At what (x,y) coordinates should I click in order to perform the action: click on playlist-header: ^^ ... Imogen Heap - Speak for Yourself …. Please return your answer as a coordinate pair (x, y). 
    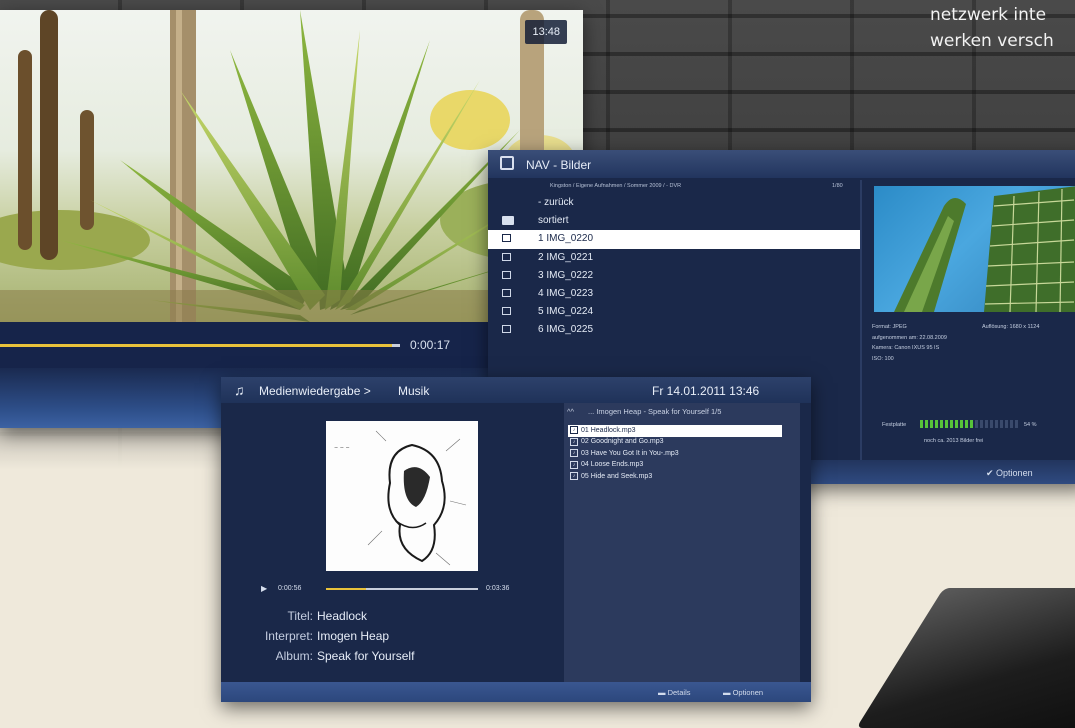
    Looking at the image, I should click on (682, 412).